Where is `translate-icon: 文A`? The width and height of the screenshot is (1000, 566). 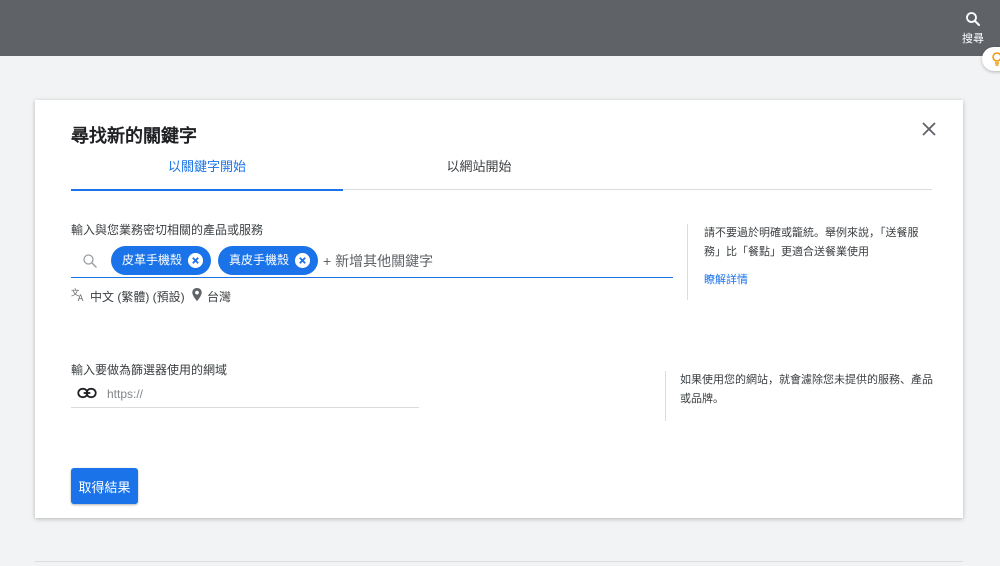
translate-icon: 文A is located at coordinates (77, 294).